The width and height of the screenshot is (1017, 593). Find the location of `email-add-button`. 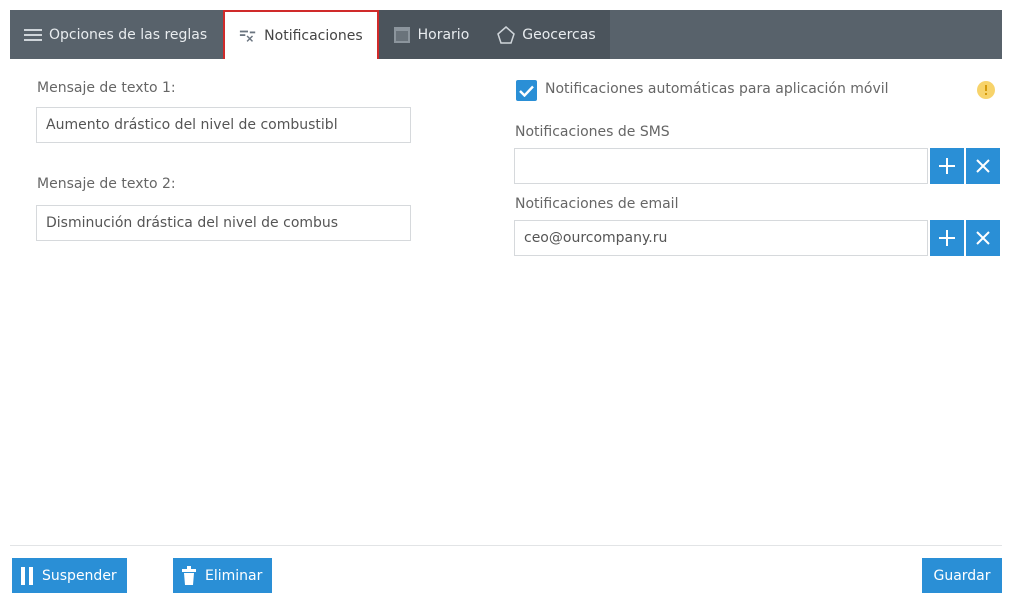

email-add-button is located at coordinates (947, 238).